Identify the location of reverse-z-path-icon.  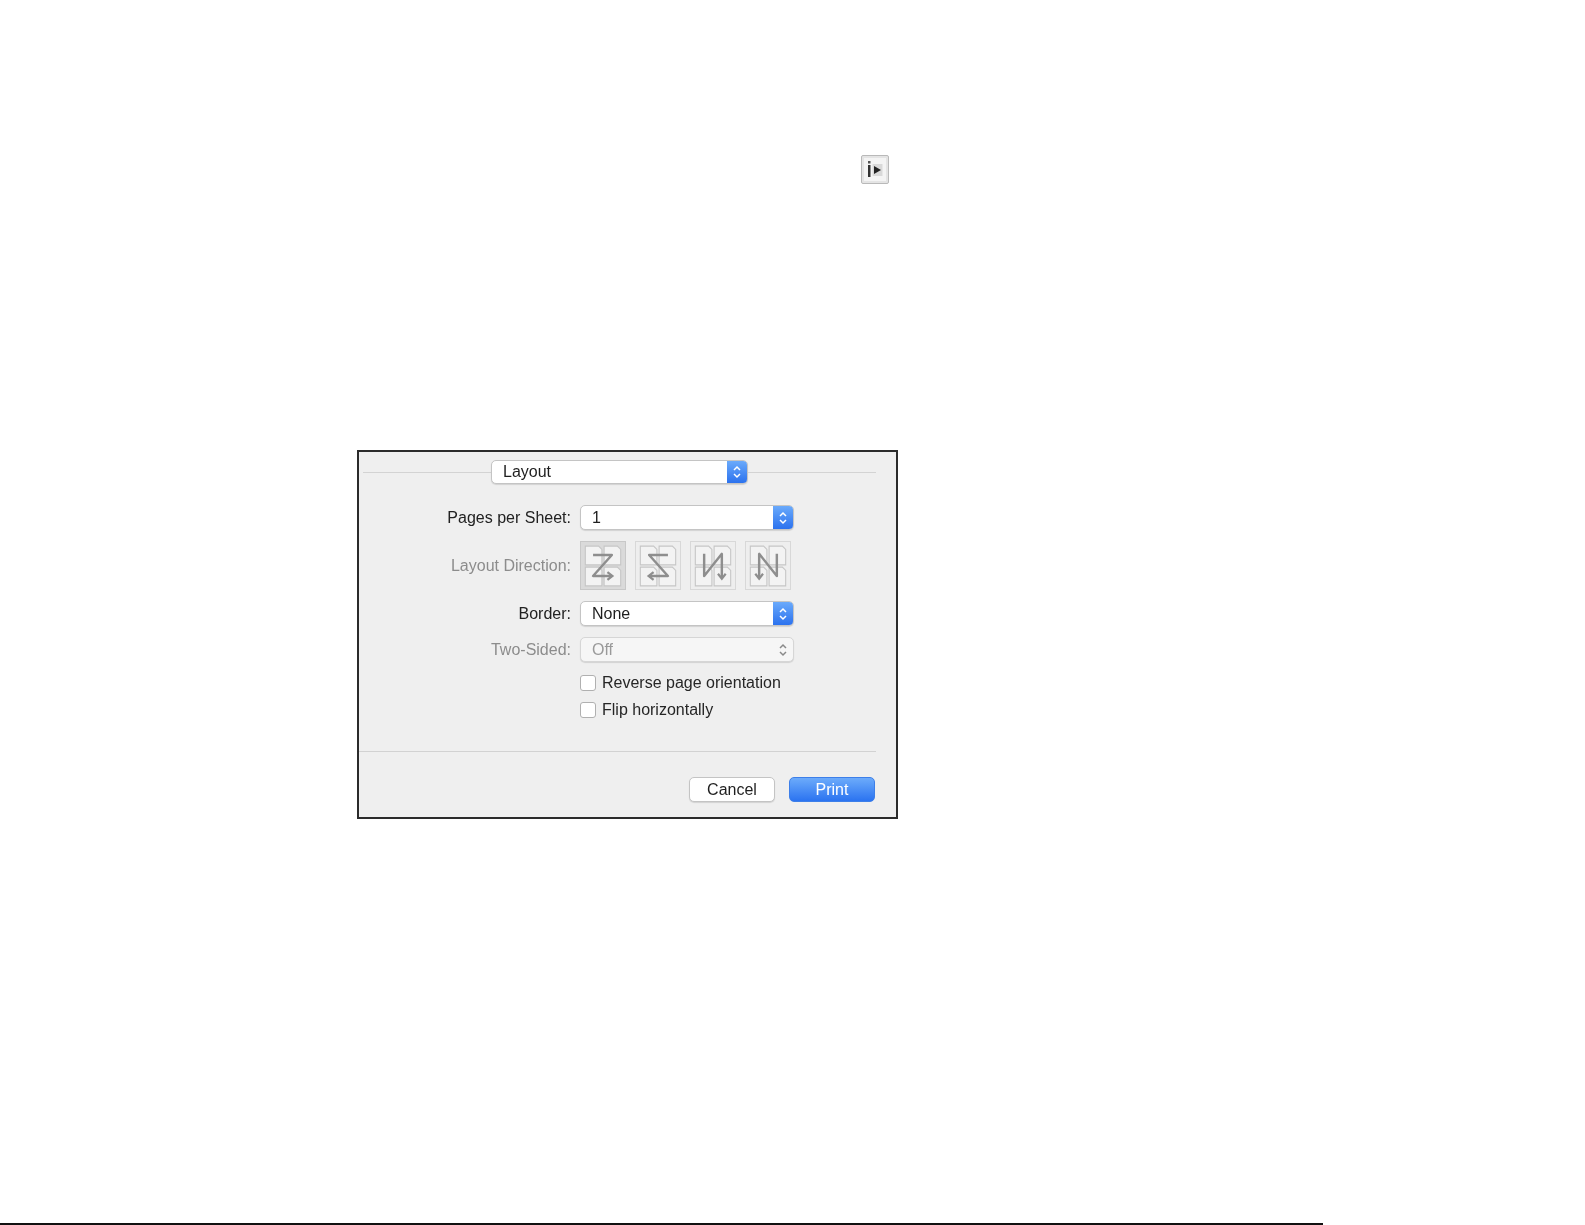
(658, 565).